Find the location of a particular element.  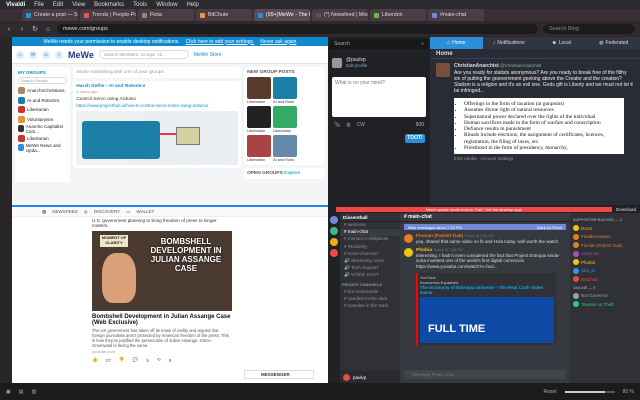

member-item: Annie.na is located at coordinates (605, 254).